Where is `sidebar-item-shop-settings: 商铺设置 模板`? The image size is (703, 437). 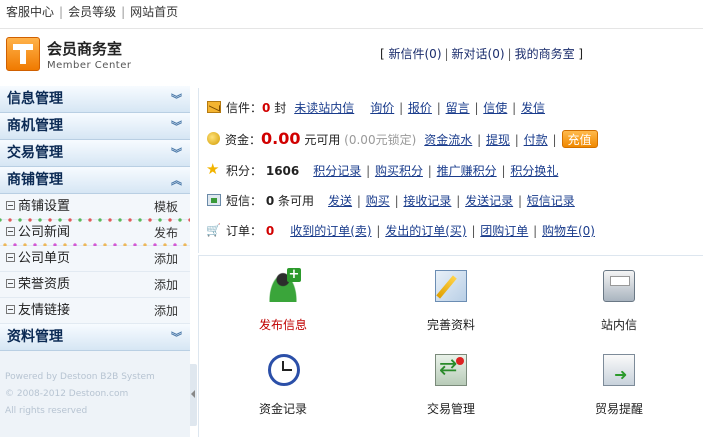 sidebar-item-shop-settings: 商铺设置 模板 is located at coordinates (95, 207).